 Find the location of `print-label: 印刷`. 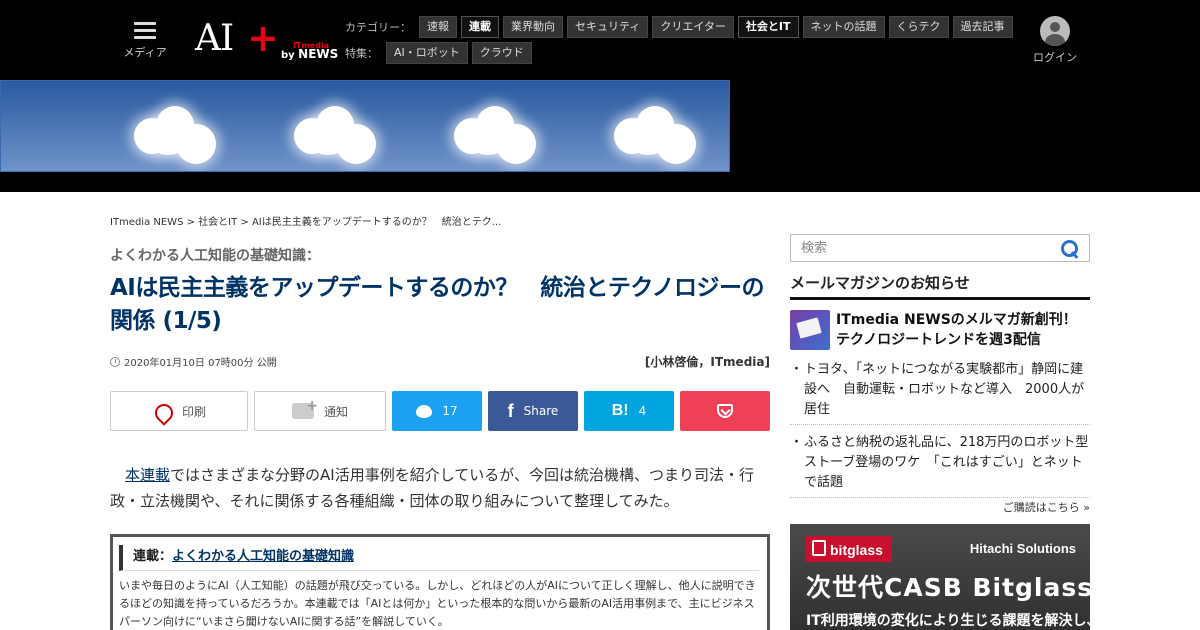

print-label: 印刷 is located at coordinates (193, 411).